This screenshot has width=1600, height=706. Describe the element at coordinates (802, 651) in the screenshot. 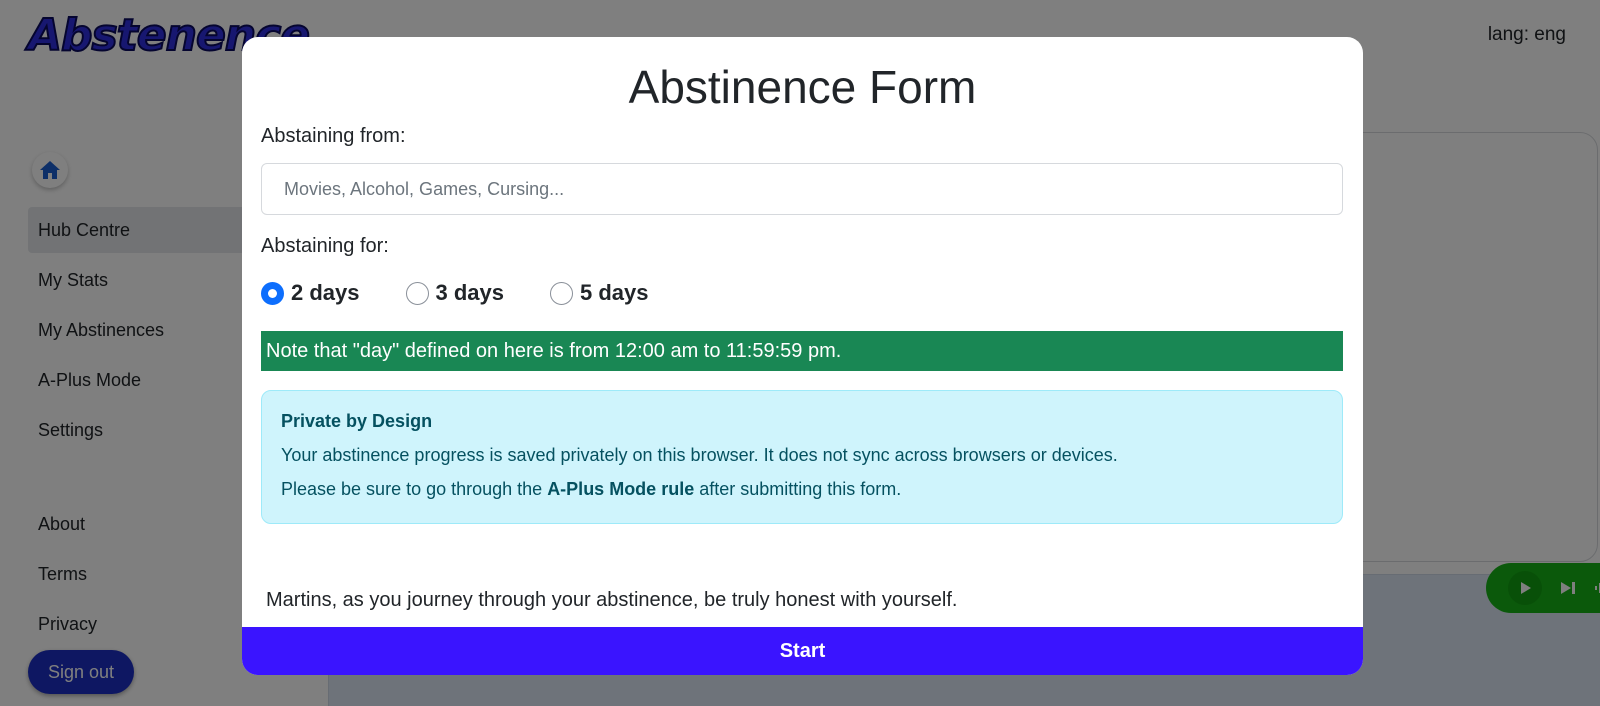

I see `start-button: Start` at that location.